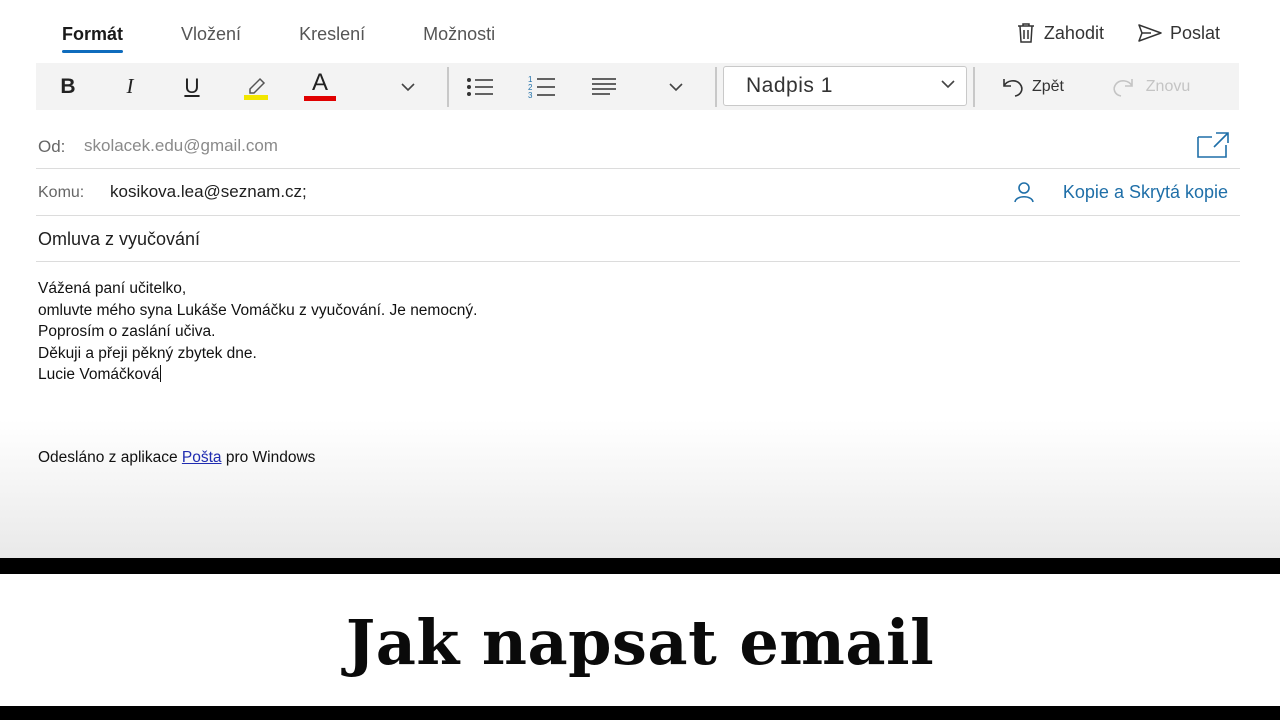 Image resolution: width=1280 pixels, height=720 pixels. Describe the element at coordinates (52, 146) in the screenshot. I see `from-label: Od:` at that location.